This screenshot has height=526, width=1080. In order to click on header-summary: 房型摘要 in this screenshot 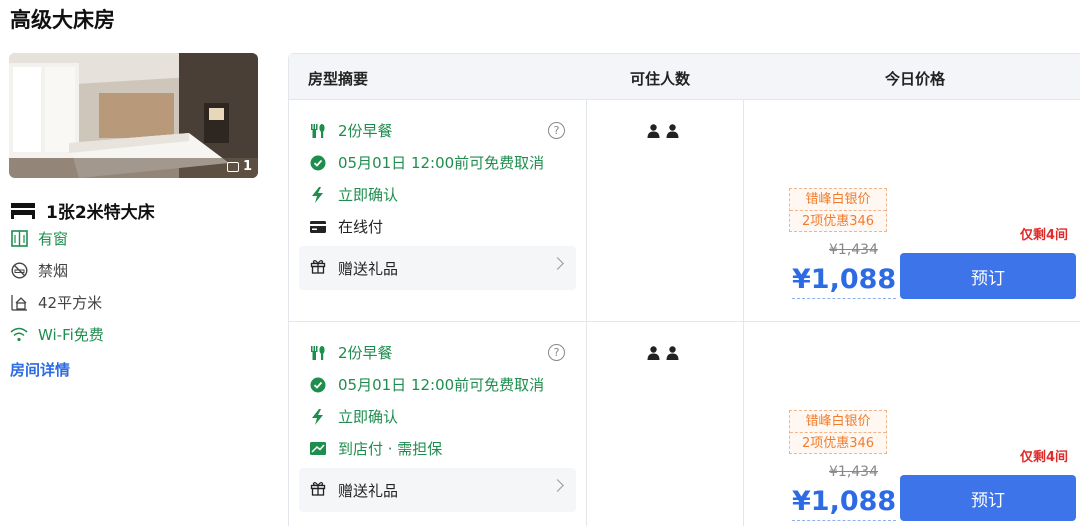, I will do `click(338, 79)`.